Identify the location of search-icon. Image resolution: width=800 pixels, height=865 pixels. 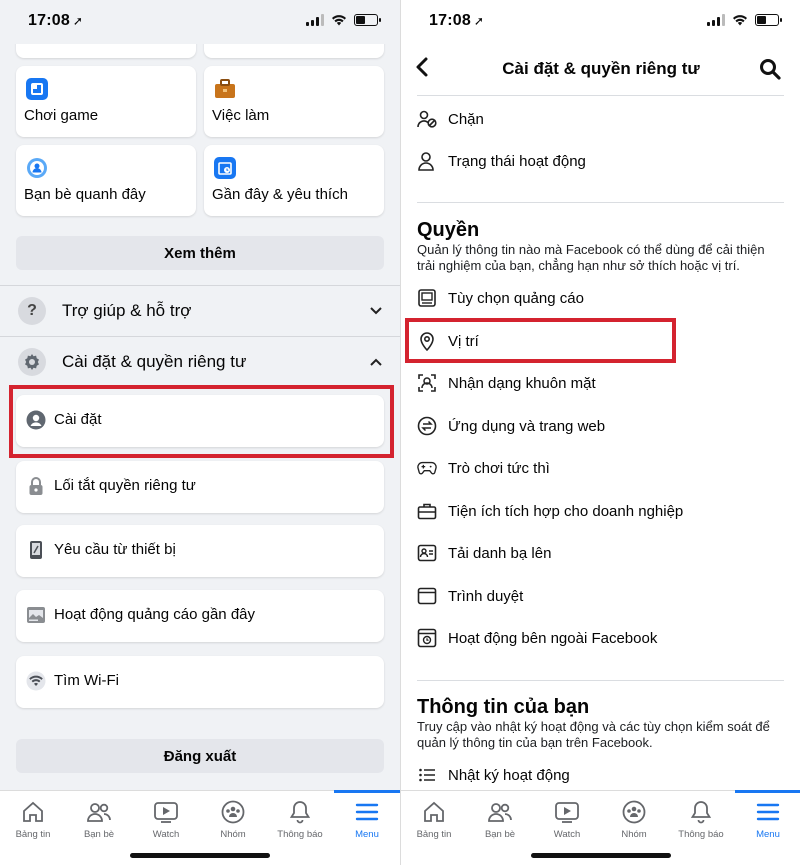
(770, 71).